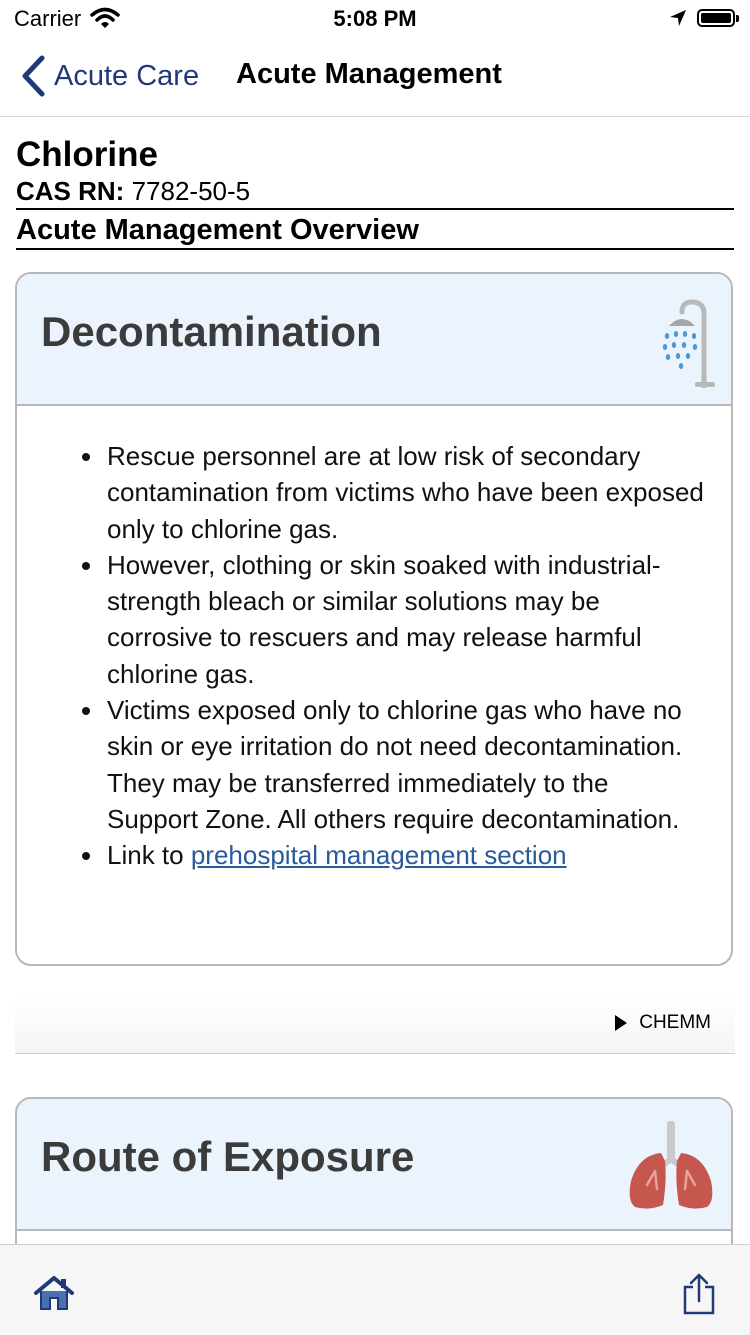 The width and height of the screenshot is (750, 1335). What do you see at coordinates (621, 1023) in the screenshot?
I see `disclosure-triangle-icon` at bounding box center [621, 1023].